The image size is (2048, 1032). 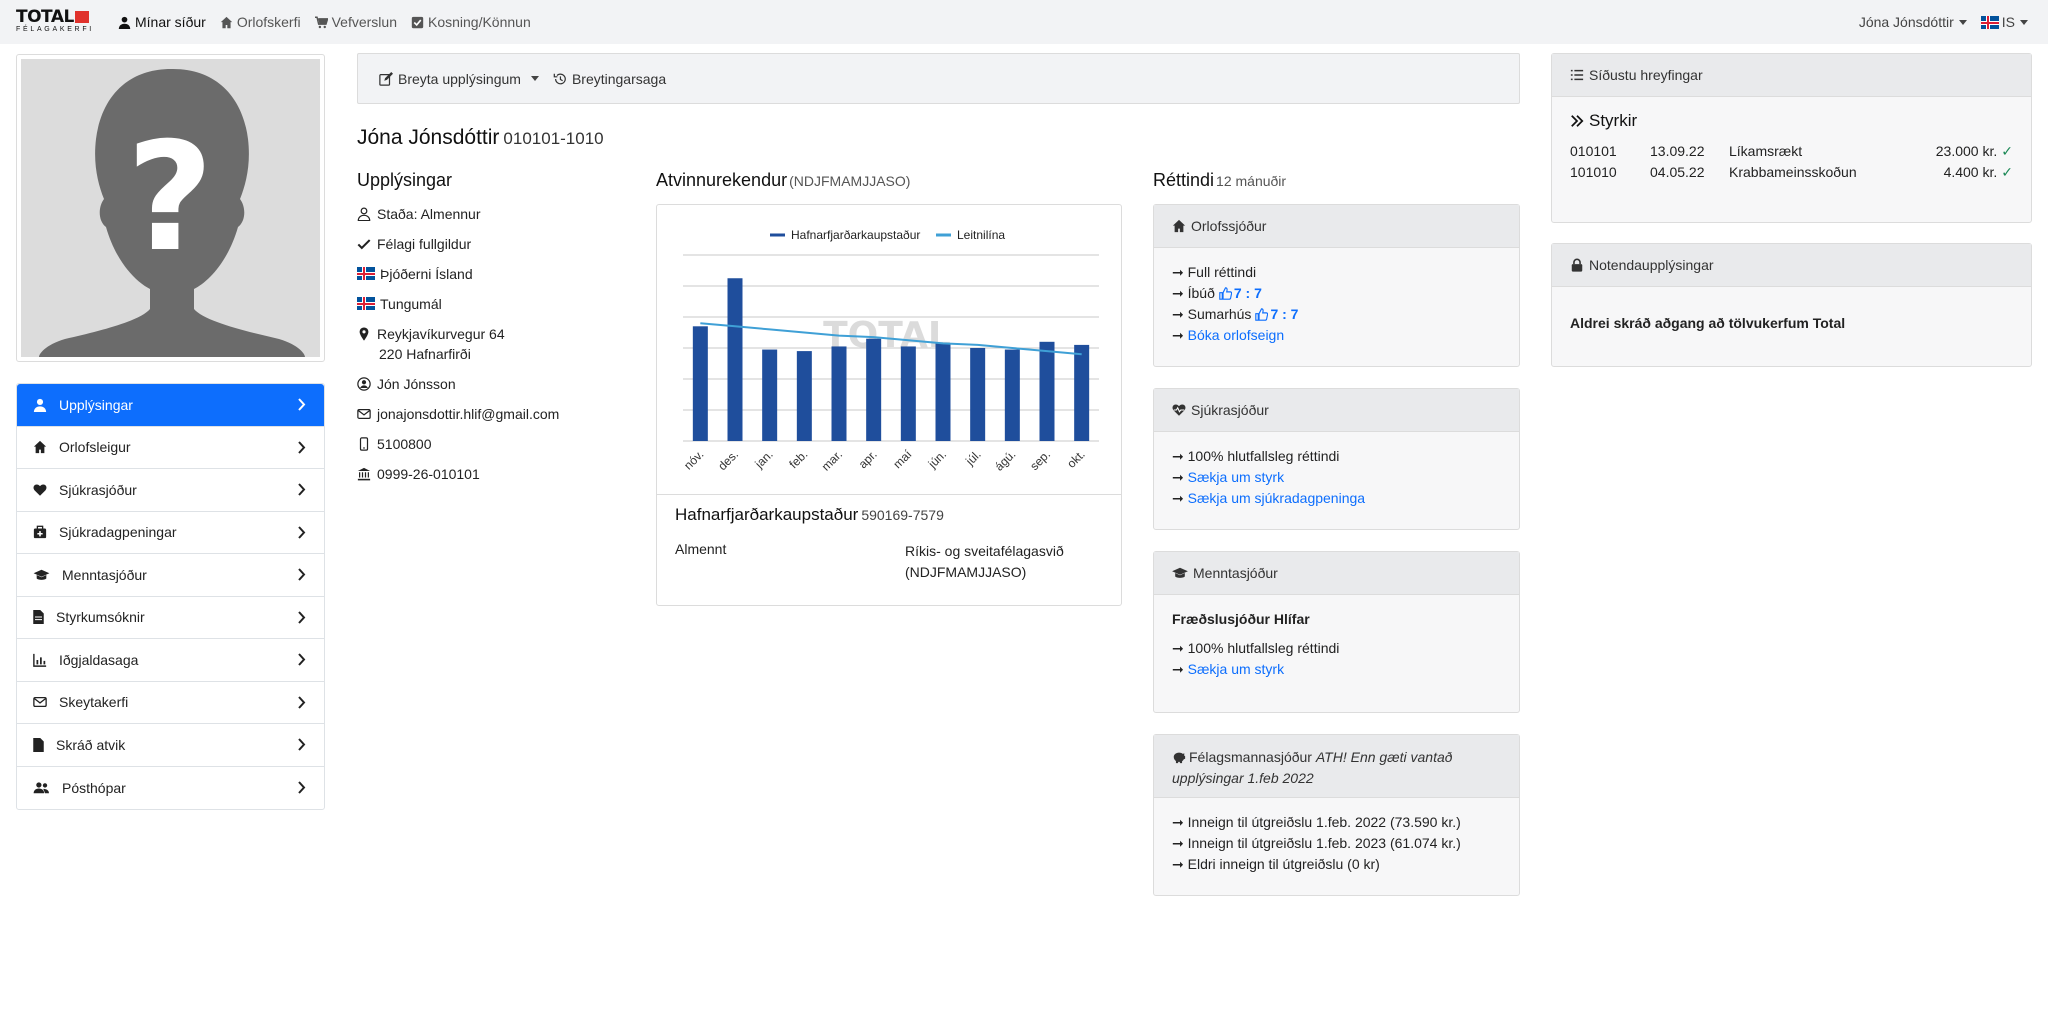 I want to click on language-dropdown: IS, so click(x=2004, y=22).